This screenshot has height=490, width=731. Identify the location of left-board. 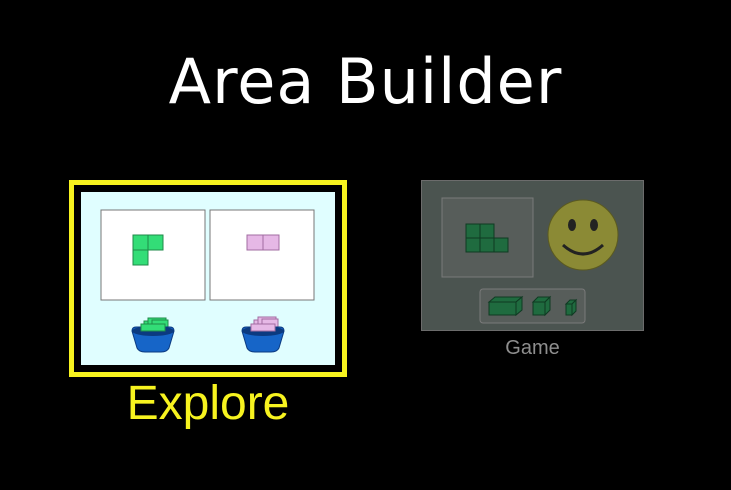
(153, 255).